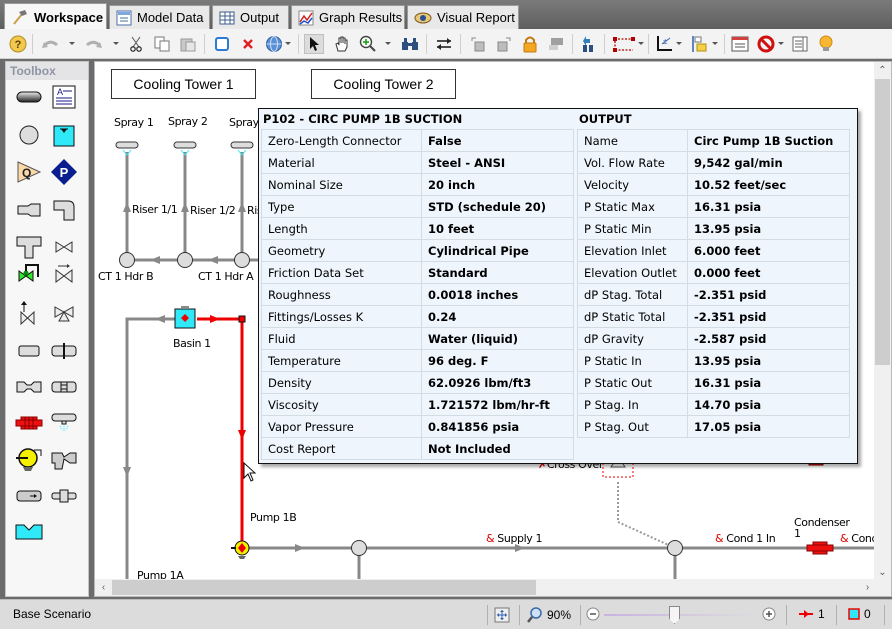 The height and width of the screenshot is (629, 892). What do you see at coordinates (55, 16) in the screenshot?
I see `tab-workspace: Workspace` at bounding box center [55, 16].